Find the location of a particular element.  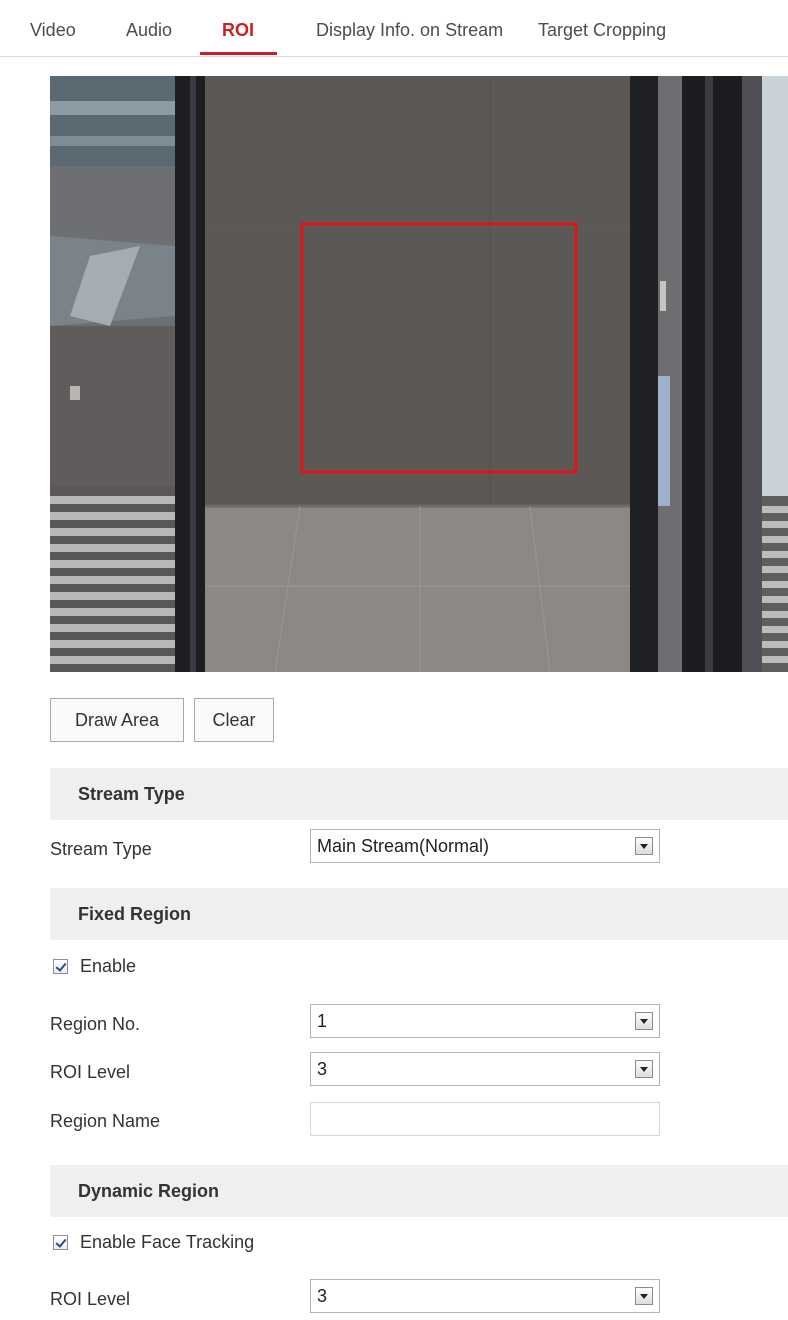

tab-display-info-on-stream: Display Info. on Stream is located at coordinates (409, 30).